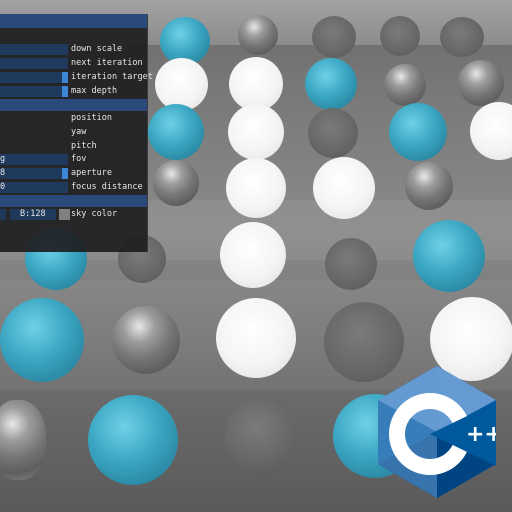 The width and height of the screenshot is (512, 512). I want to click on iteration-target-slider, so click(34, 77).